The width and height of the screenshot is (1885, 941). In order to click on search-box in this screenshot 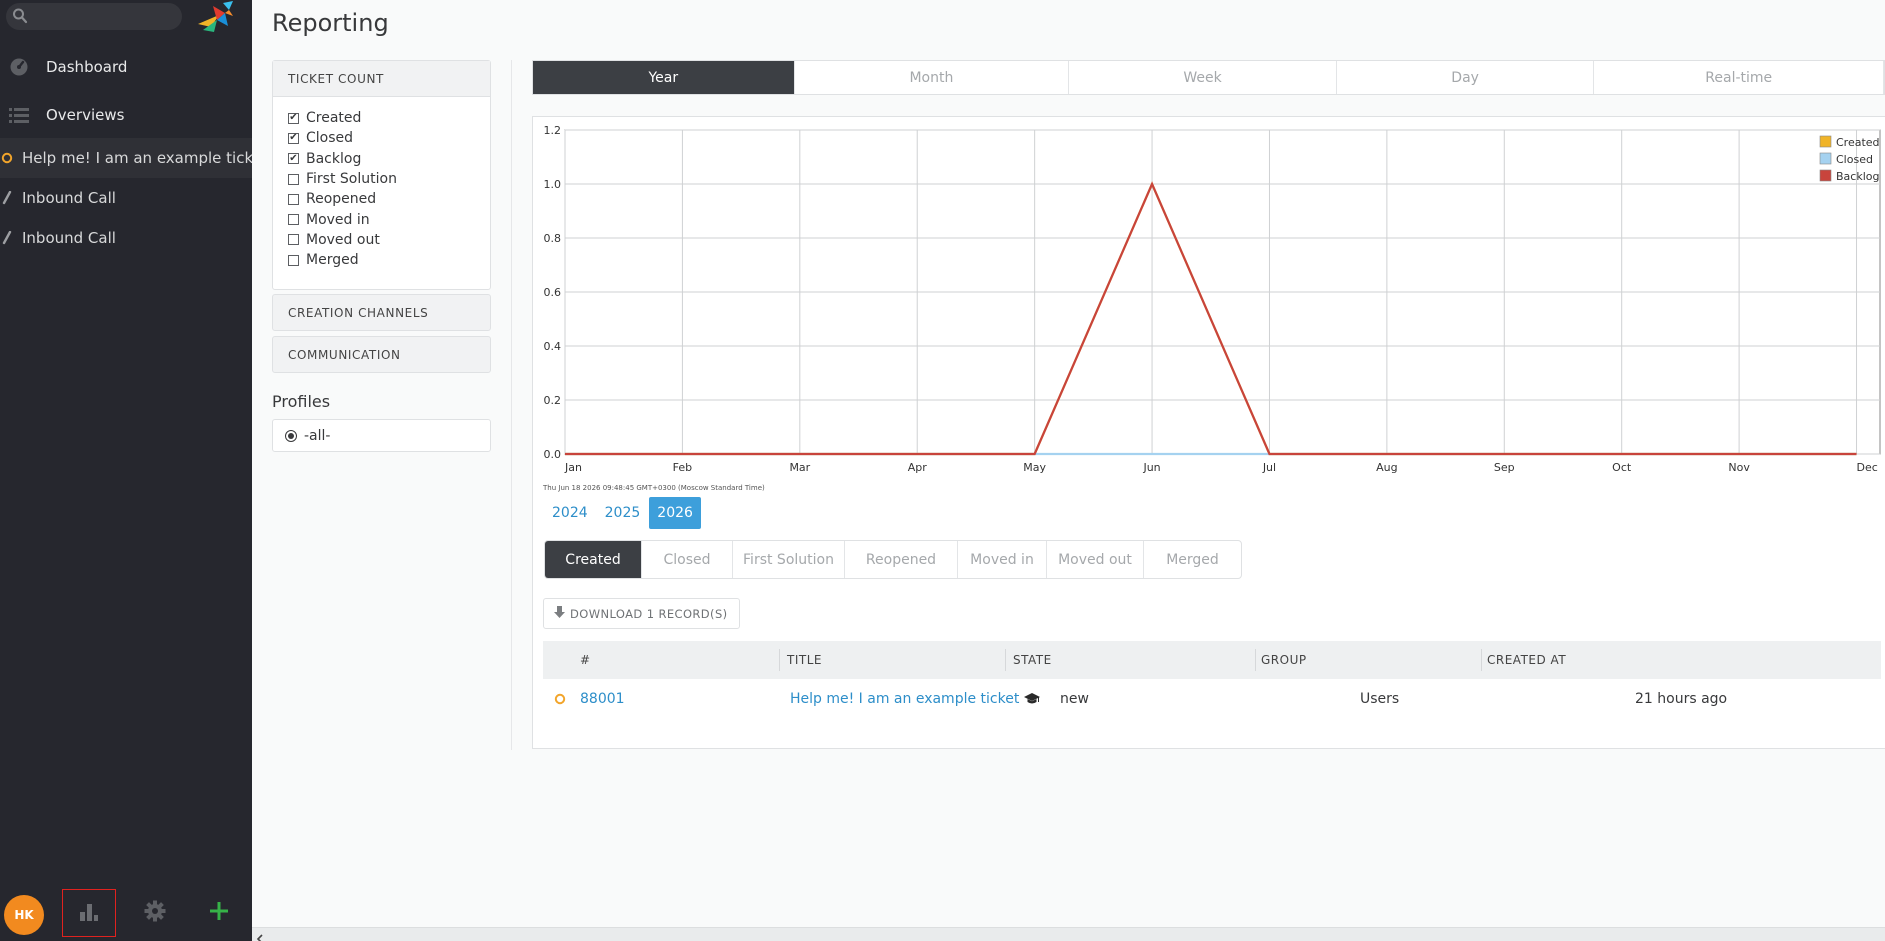, I will do `click(94, 16)`.